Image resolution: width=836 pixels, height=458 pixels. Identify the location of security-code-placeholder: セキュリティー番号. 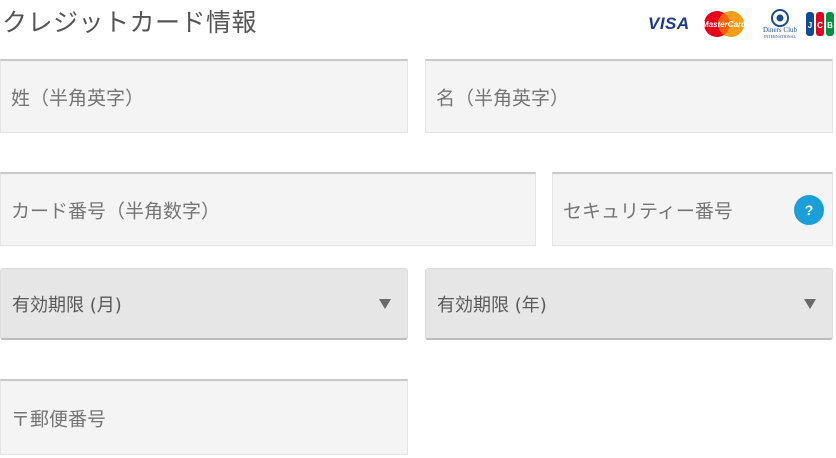
(648, 211).